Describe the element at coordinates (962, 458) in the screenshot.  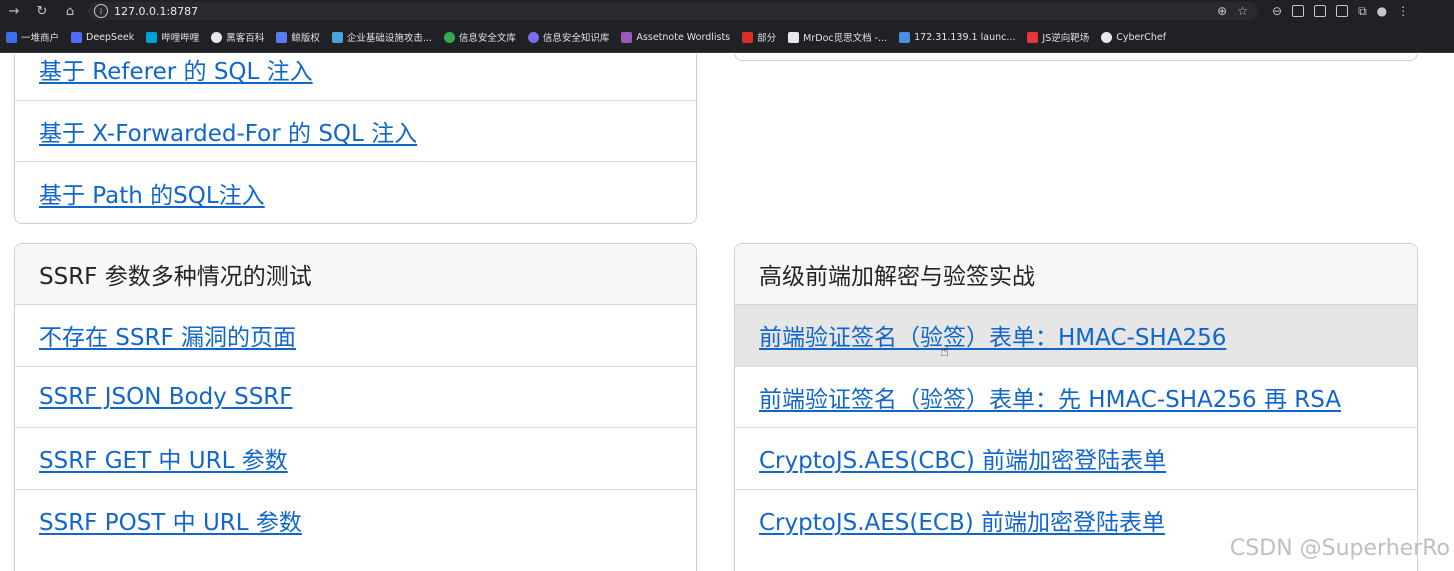
I see `link-aes-cbc: CryptoJS.AES(CBC) 前端加密登陆表单` at that location.